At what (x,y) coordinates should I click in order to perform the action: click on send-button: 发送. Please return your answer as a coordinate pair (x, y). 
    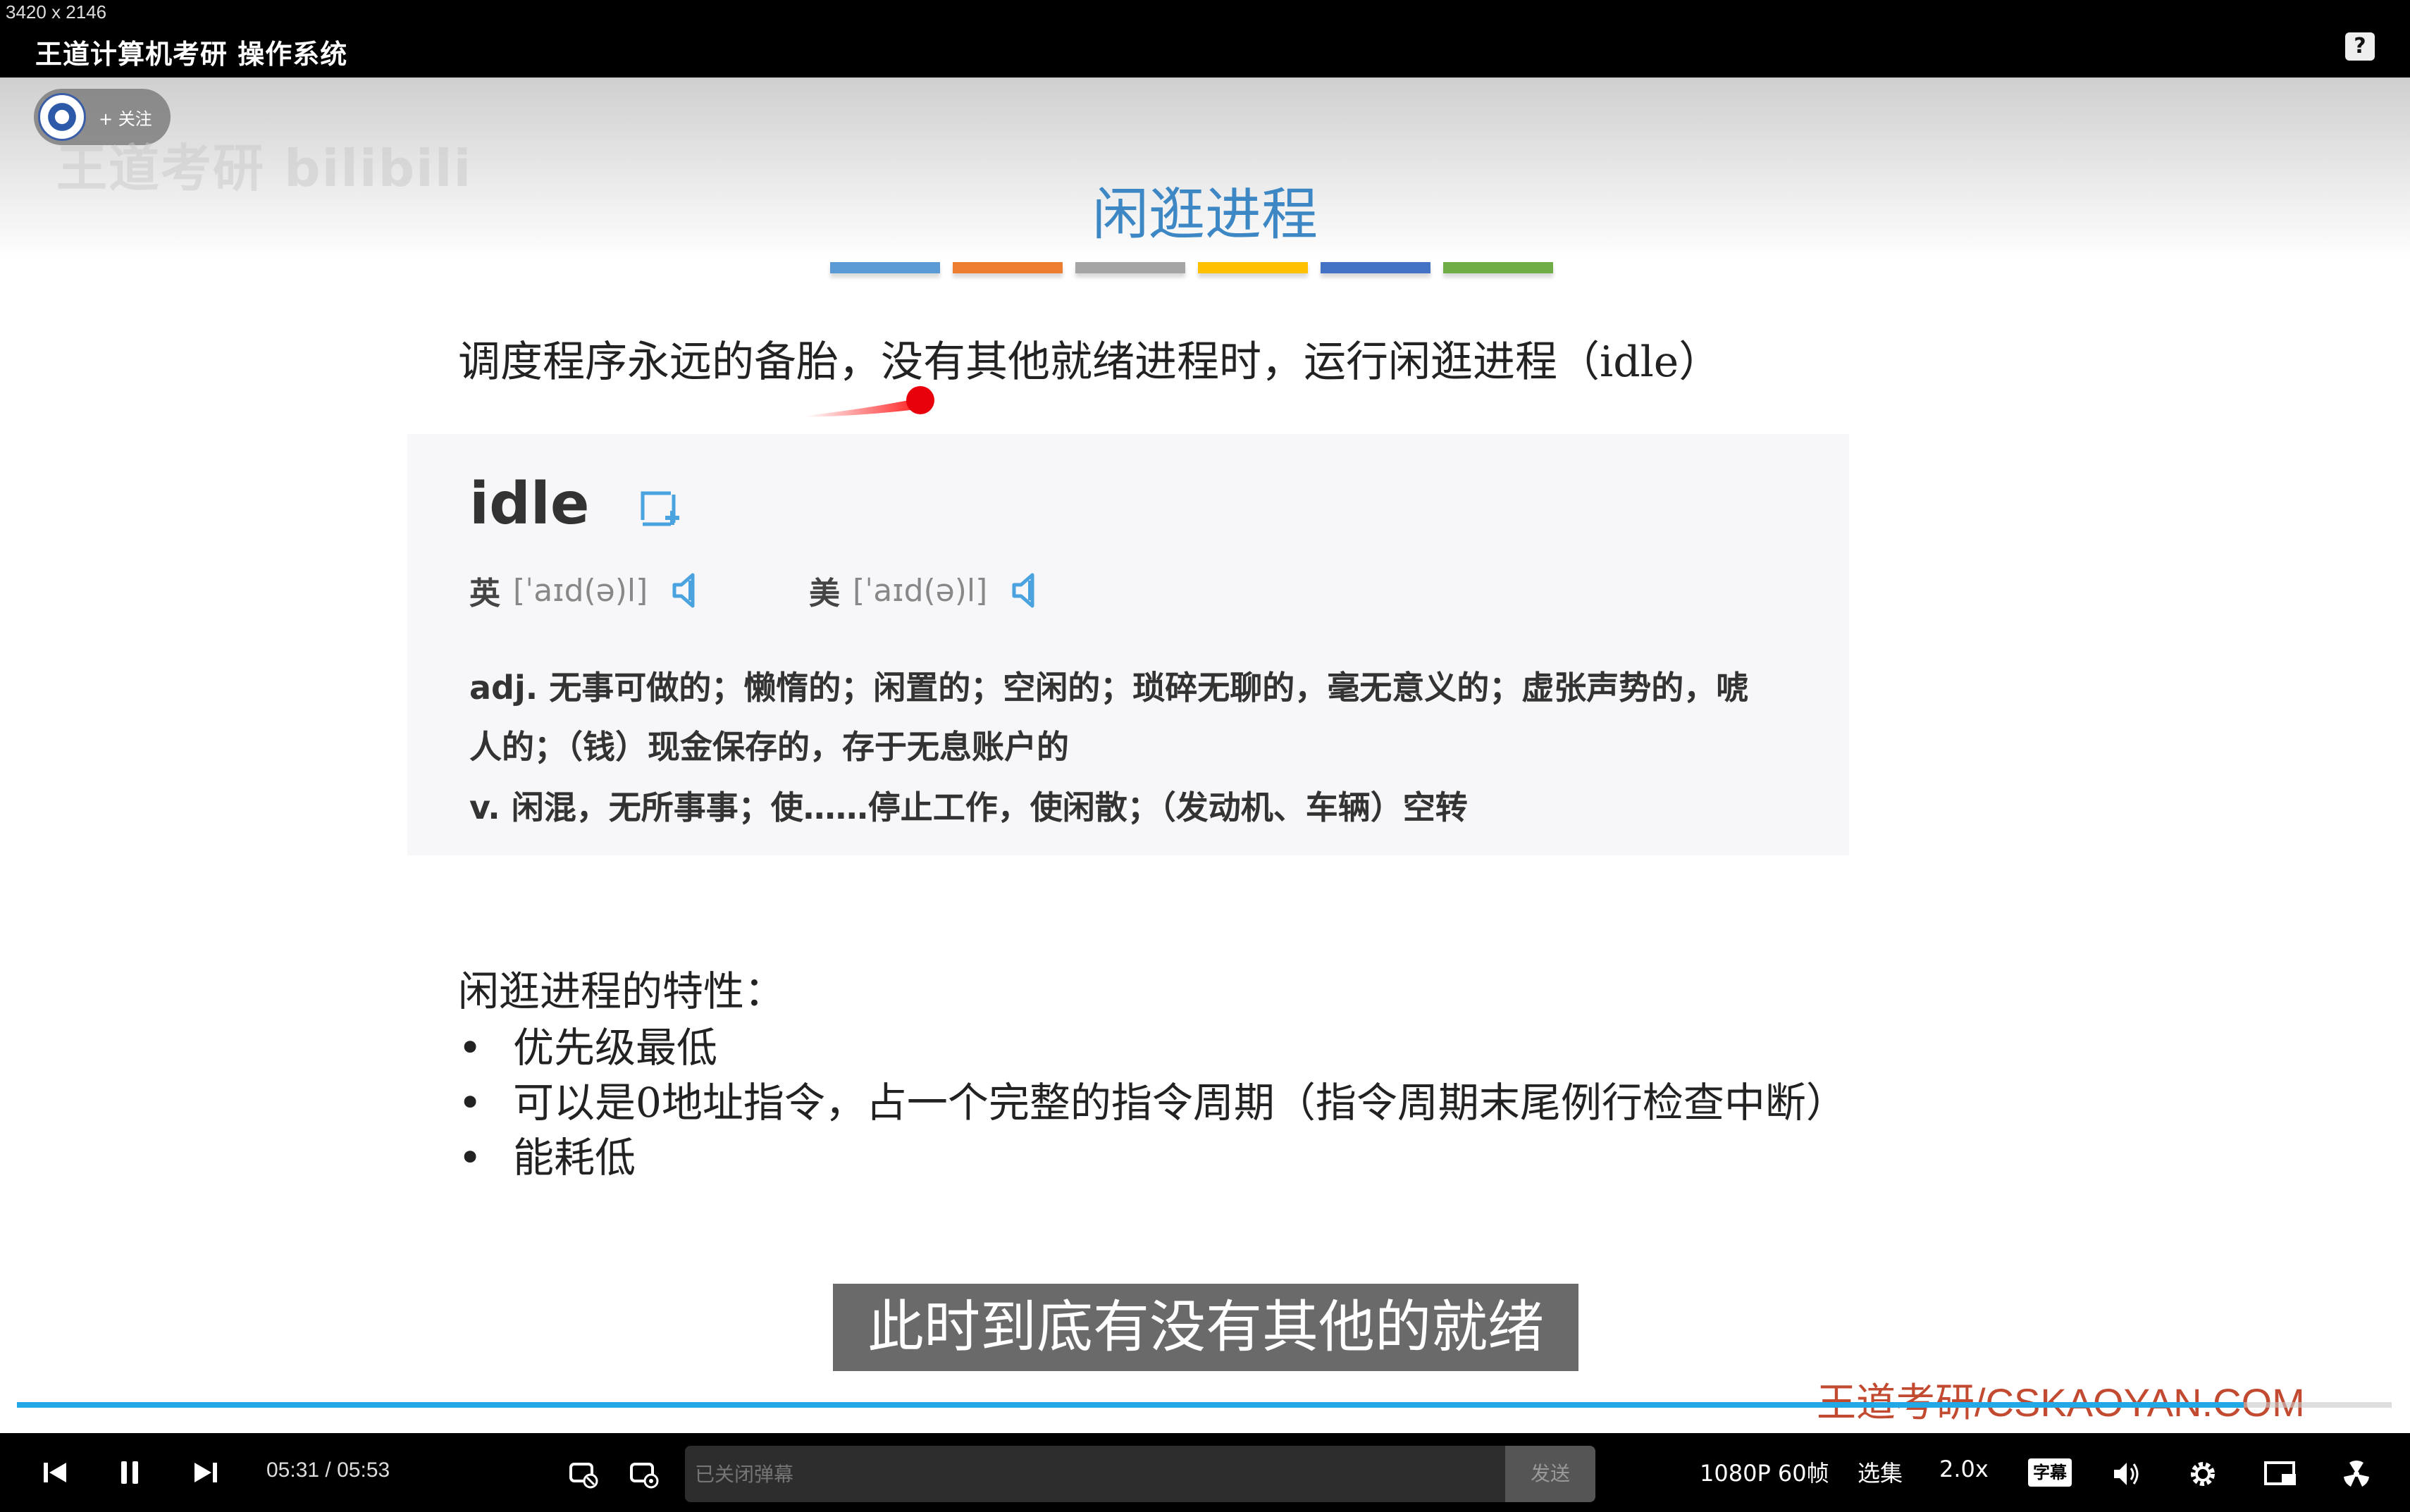
    Looking at the image, I should click on (1550, 1474).